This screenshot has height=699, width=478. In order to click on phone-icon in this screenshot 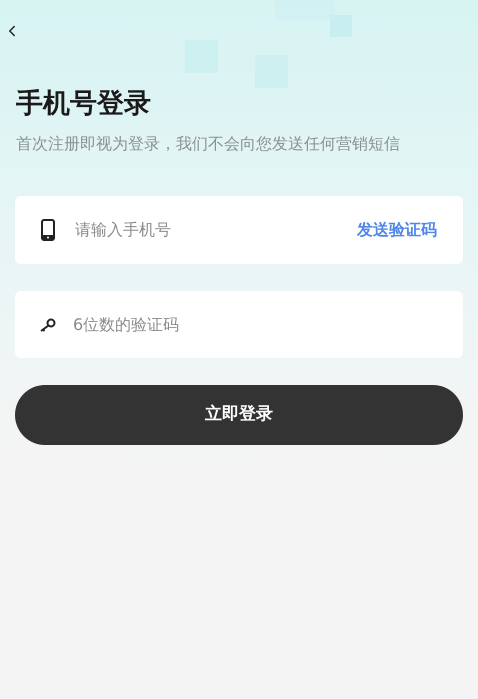, I will do `click(48, 230)`.